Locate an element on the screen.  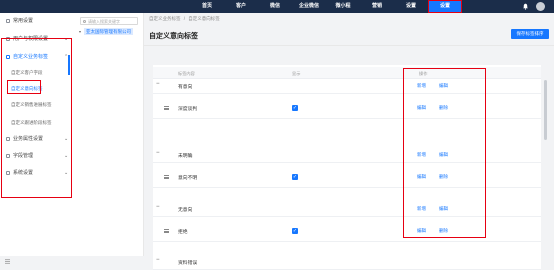
tree-search-input: 请输入搜索关键字 is located at coordinates (109, 21).